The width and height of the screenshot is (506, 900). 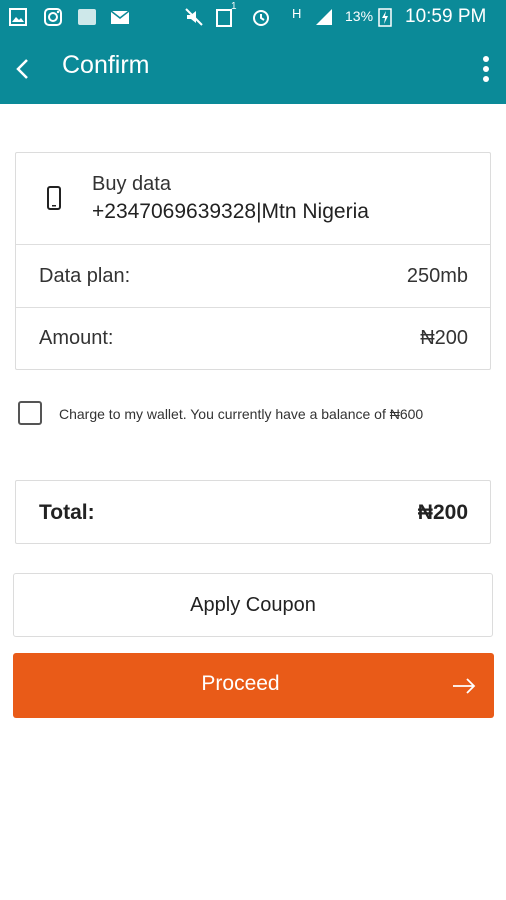 What do you see at coordinates (324, 17) in the screenshot?
I see `signal-icon` at bounding box center [324, 17].